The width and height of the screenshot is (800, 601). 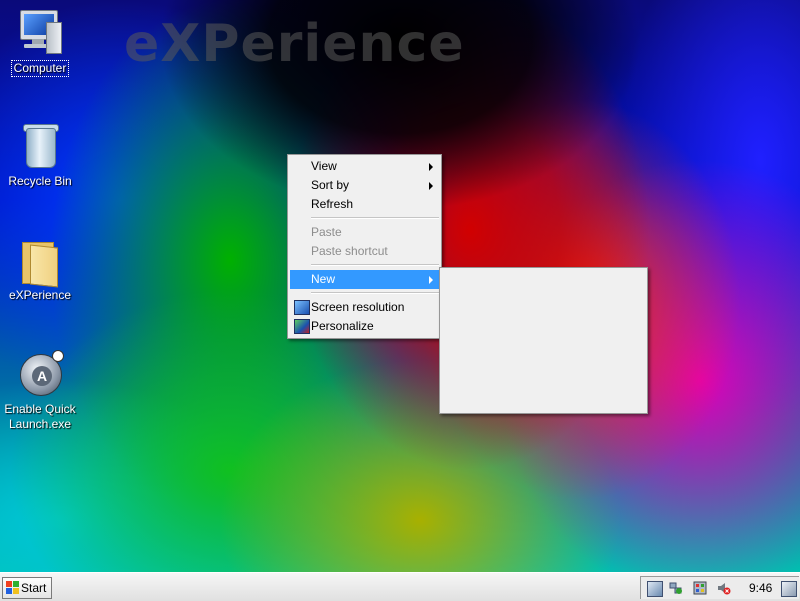 I want to click on system-tray: 9:46, so click(x=719, y=587).